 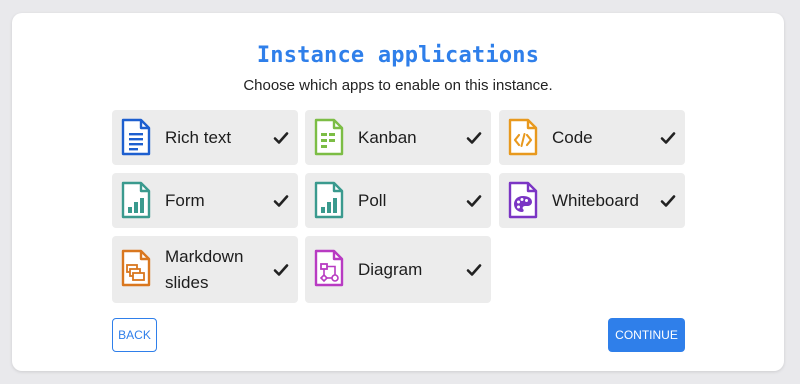 I want to click on app-label: Whiteboard, so click(x=595, y=200).